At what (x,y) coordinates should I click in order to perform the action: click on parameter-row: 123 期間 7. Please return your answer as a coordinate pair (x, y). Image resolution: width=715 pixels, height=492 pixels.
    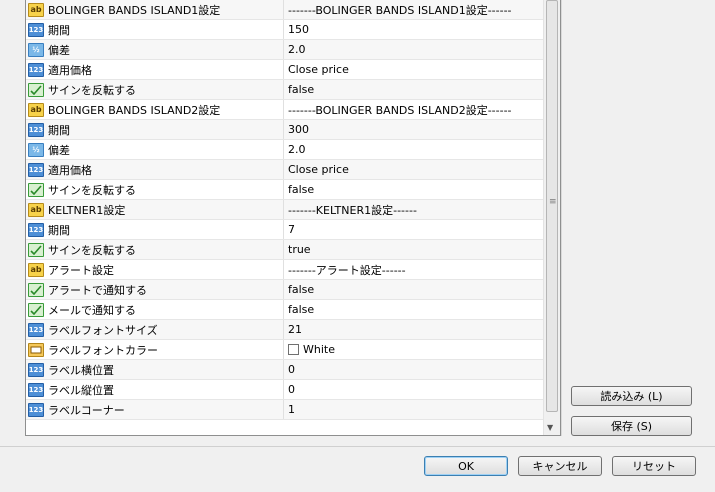
    Looking at the image, I should click on (285, 230).